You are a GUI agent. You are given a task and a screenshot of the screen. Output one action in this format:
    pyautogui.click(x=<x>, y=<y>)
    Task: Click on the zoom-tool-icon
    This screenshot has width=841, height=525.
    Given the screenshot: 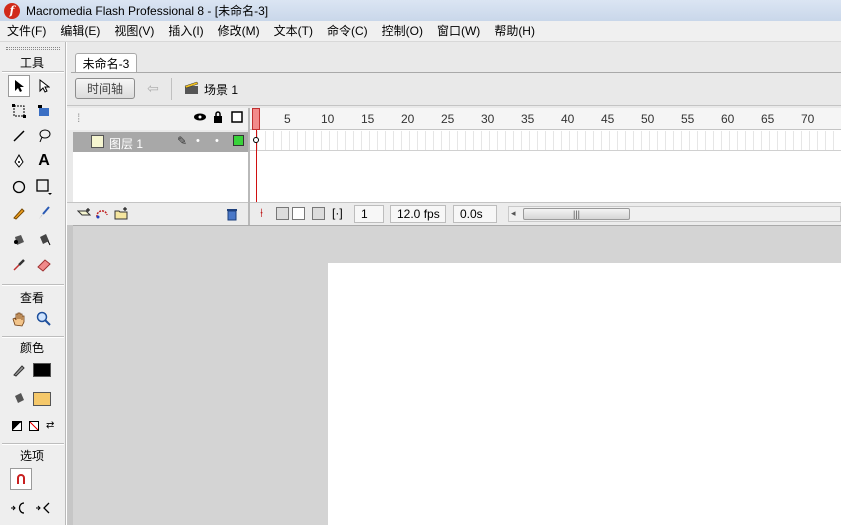 What is the action you would take?
    pyautogui.click(x=44, y=319)
    